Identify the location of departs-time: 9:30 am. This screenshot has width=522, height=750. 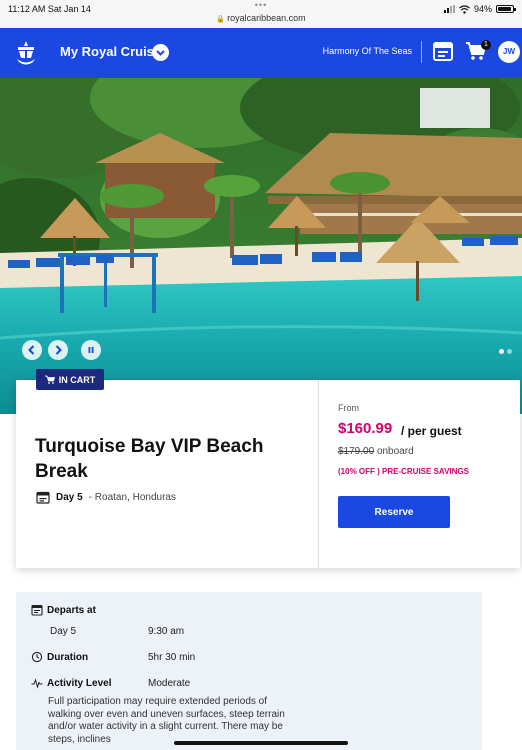
(166, 631).